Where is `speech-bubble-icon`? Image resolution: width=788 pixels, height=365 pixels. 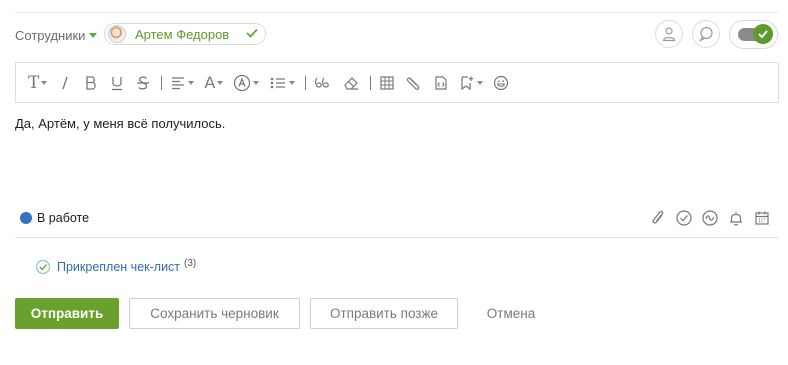
speech-bubble-icon is located at coordinates (705, 34).